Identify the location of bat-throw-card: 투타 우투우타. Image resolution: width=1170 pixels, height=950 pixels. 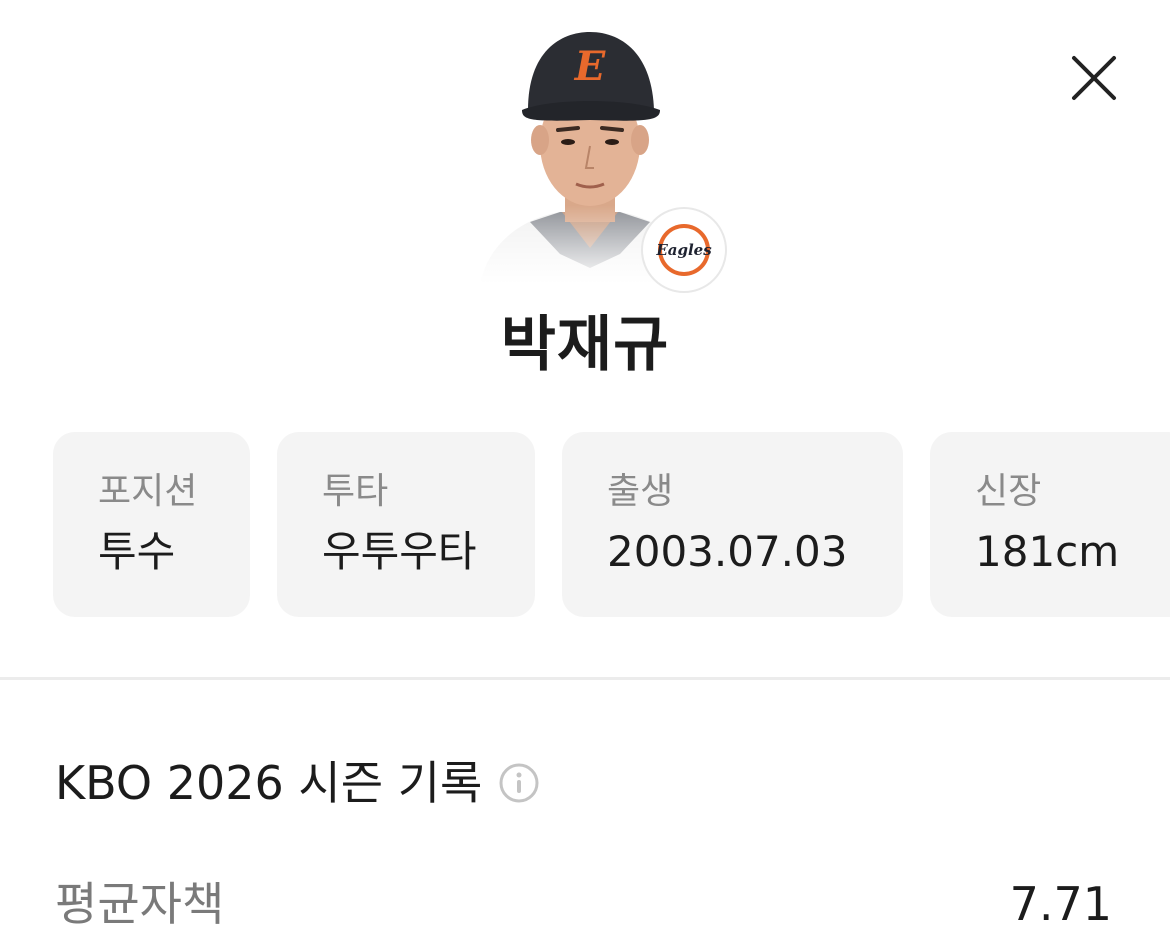
(406, 524).